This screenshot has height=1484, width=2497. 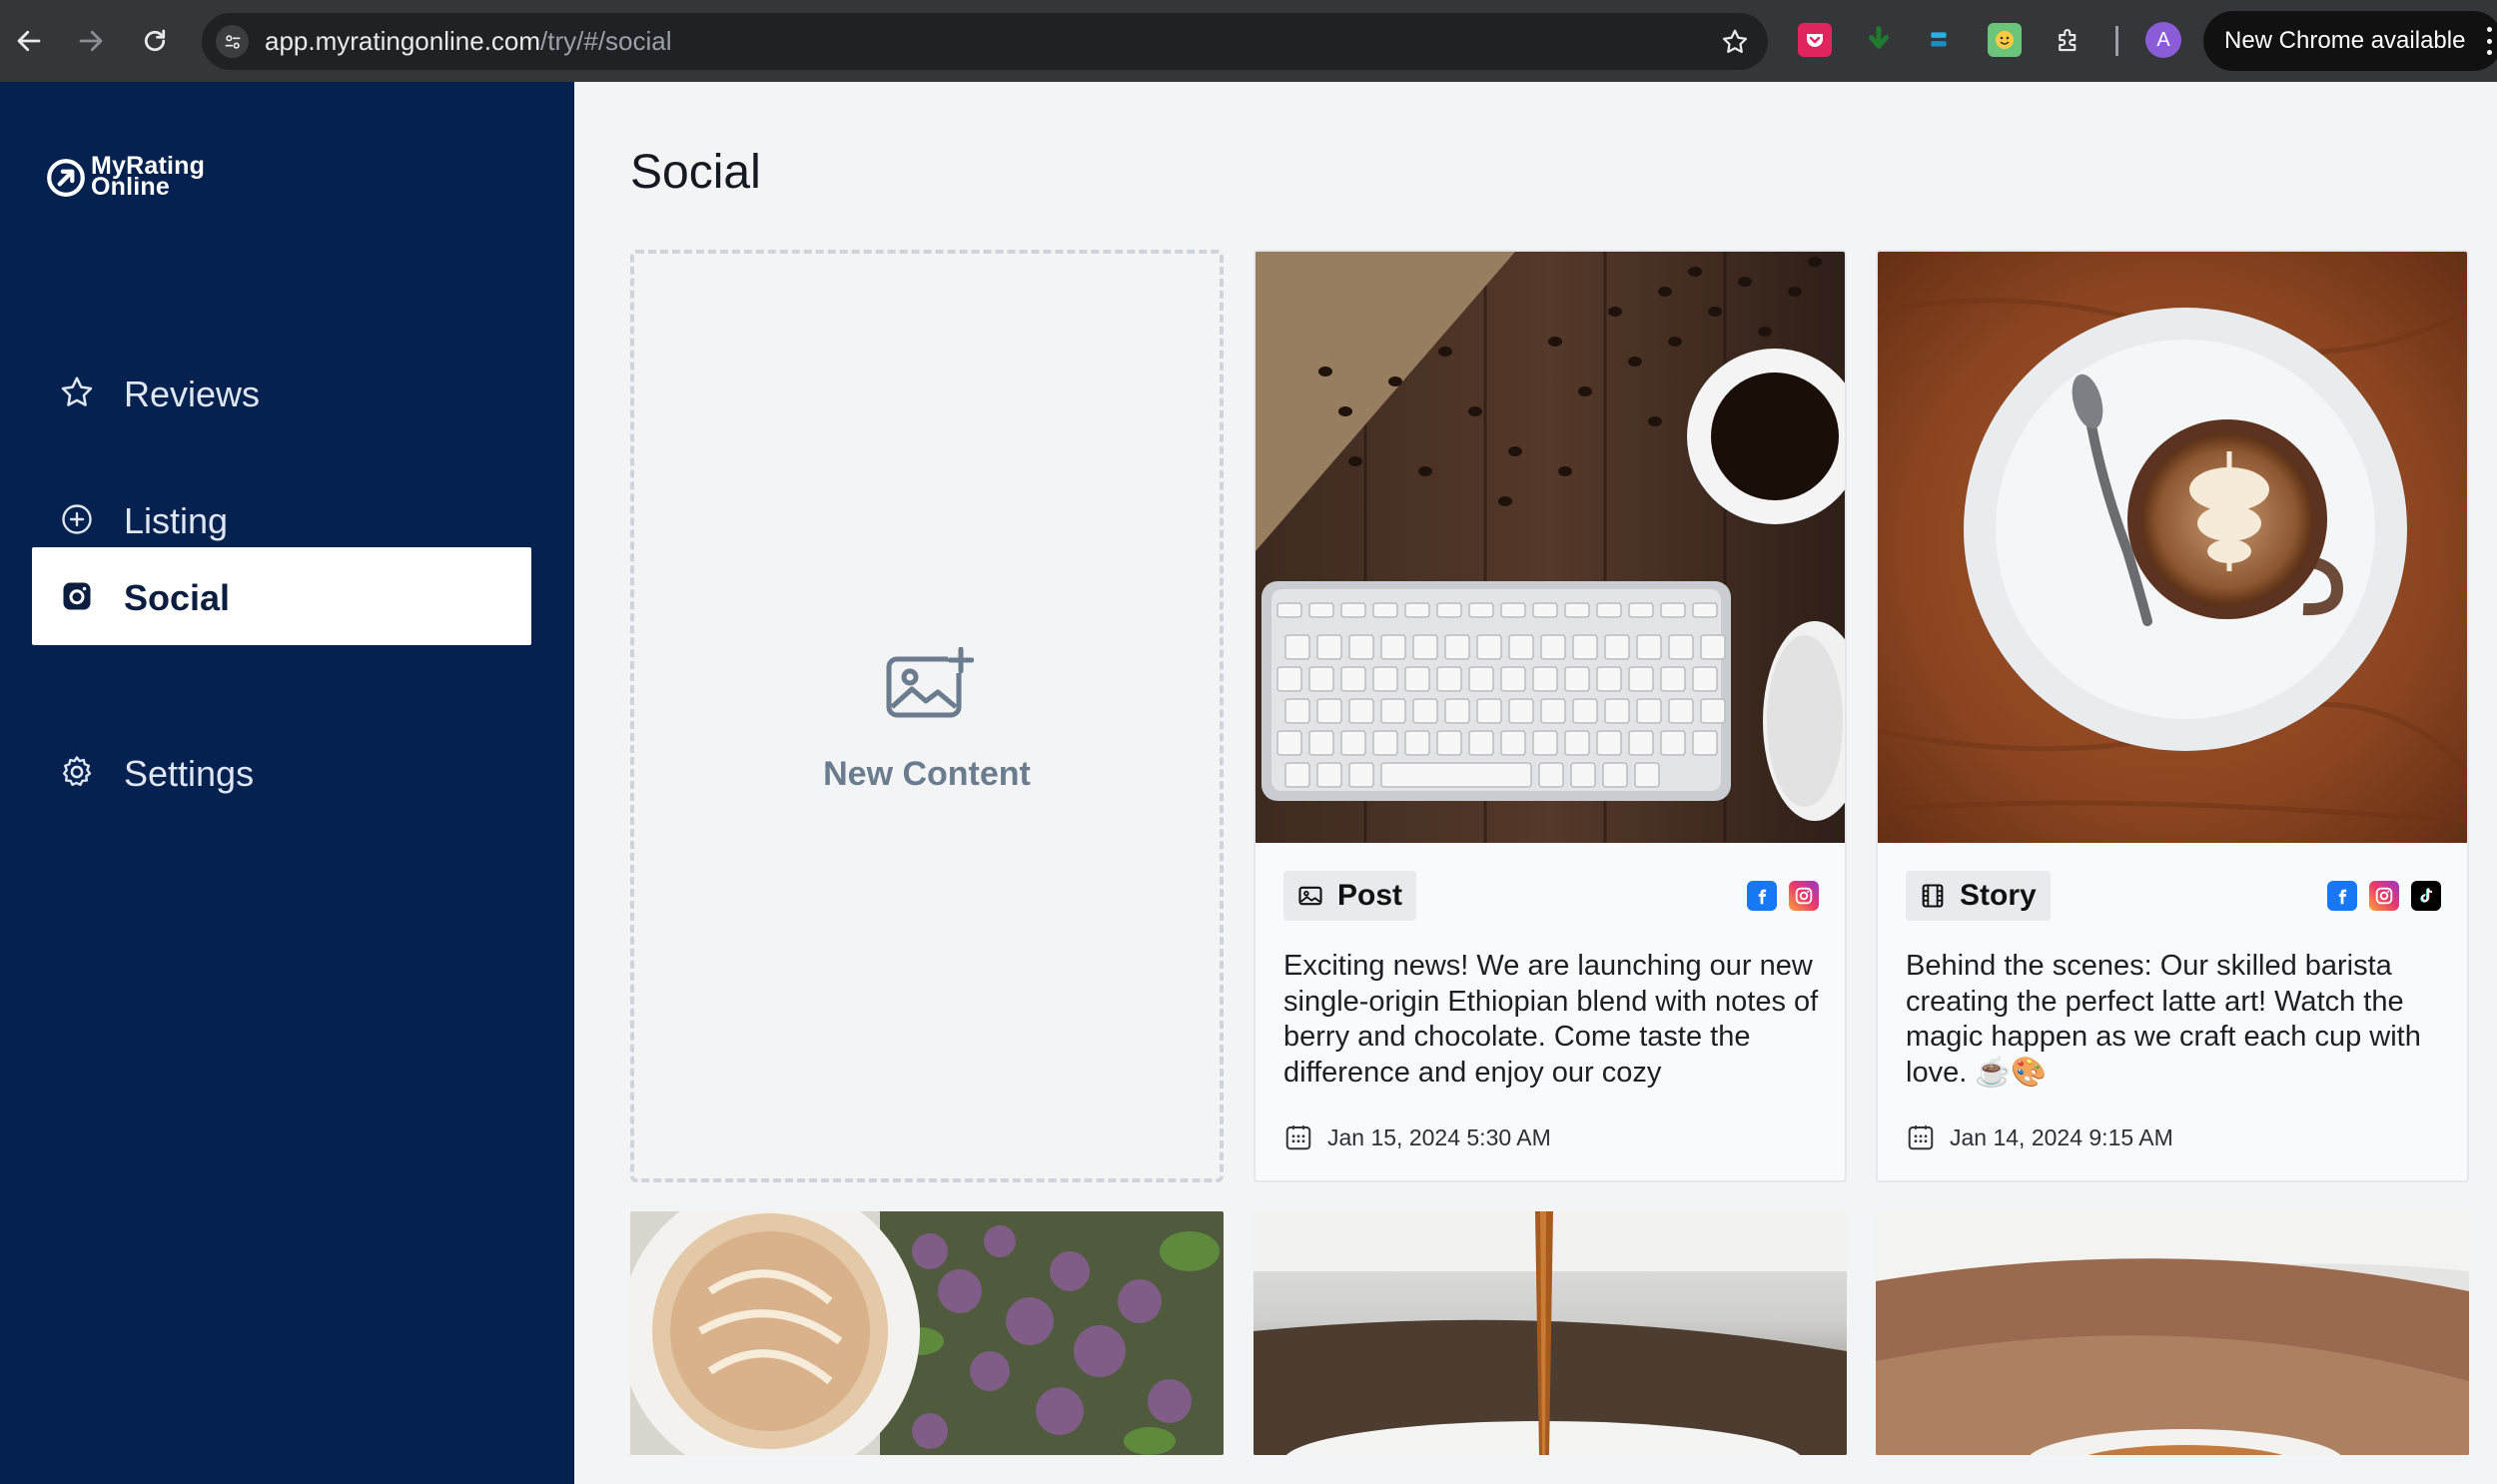 I want to click on arrow-right-icon, so click(x=91, y=41).